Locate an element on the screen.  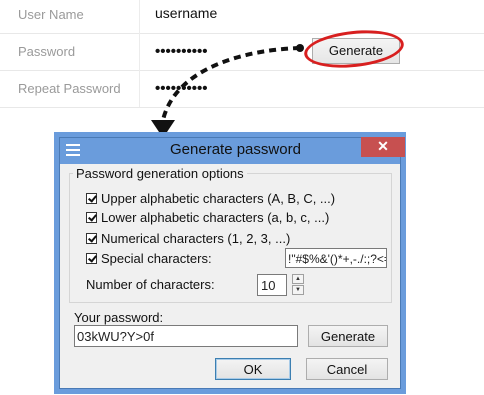
option-numeric: Numerical characters (1, 2, 3, ...) is located at coordinates (188, 238).